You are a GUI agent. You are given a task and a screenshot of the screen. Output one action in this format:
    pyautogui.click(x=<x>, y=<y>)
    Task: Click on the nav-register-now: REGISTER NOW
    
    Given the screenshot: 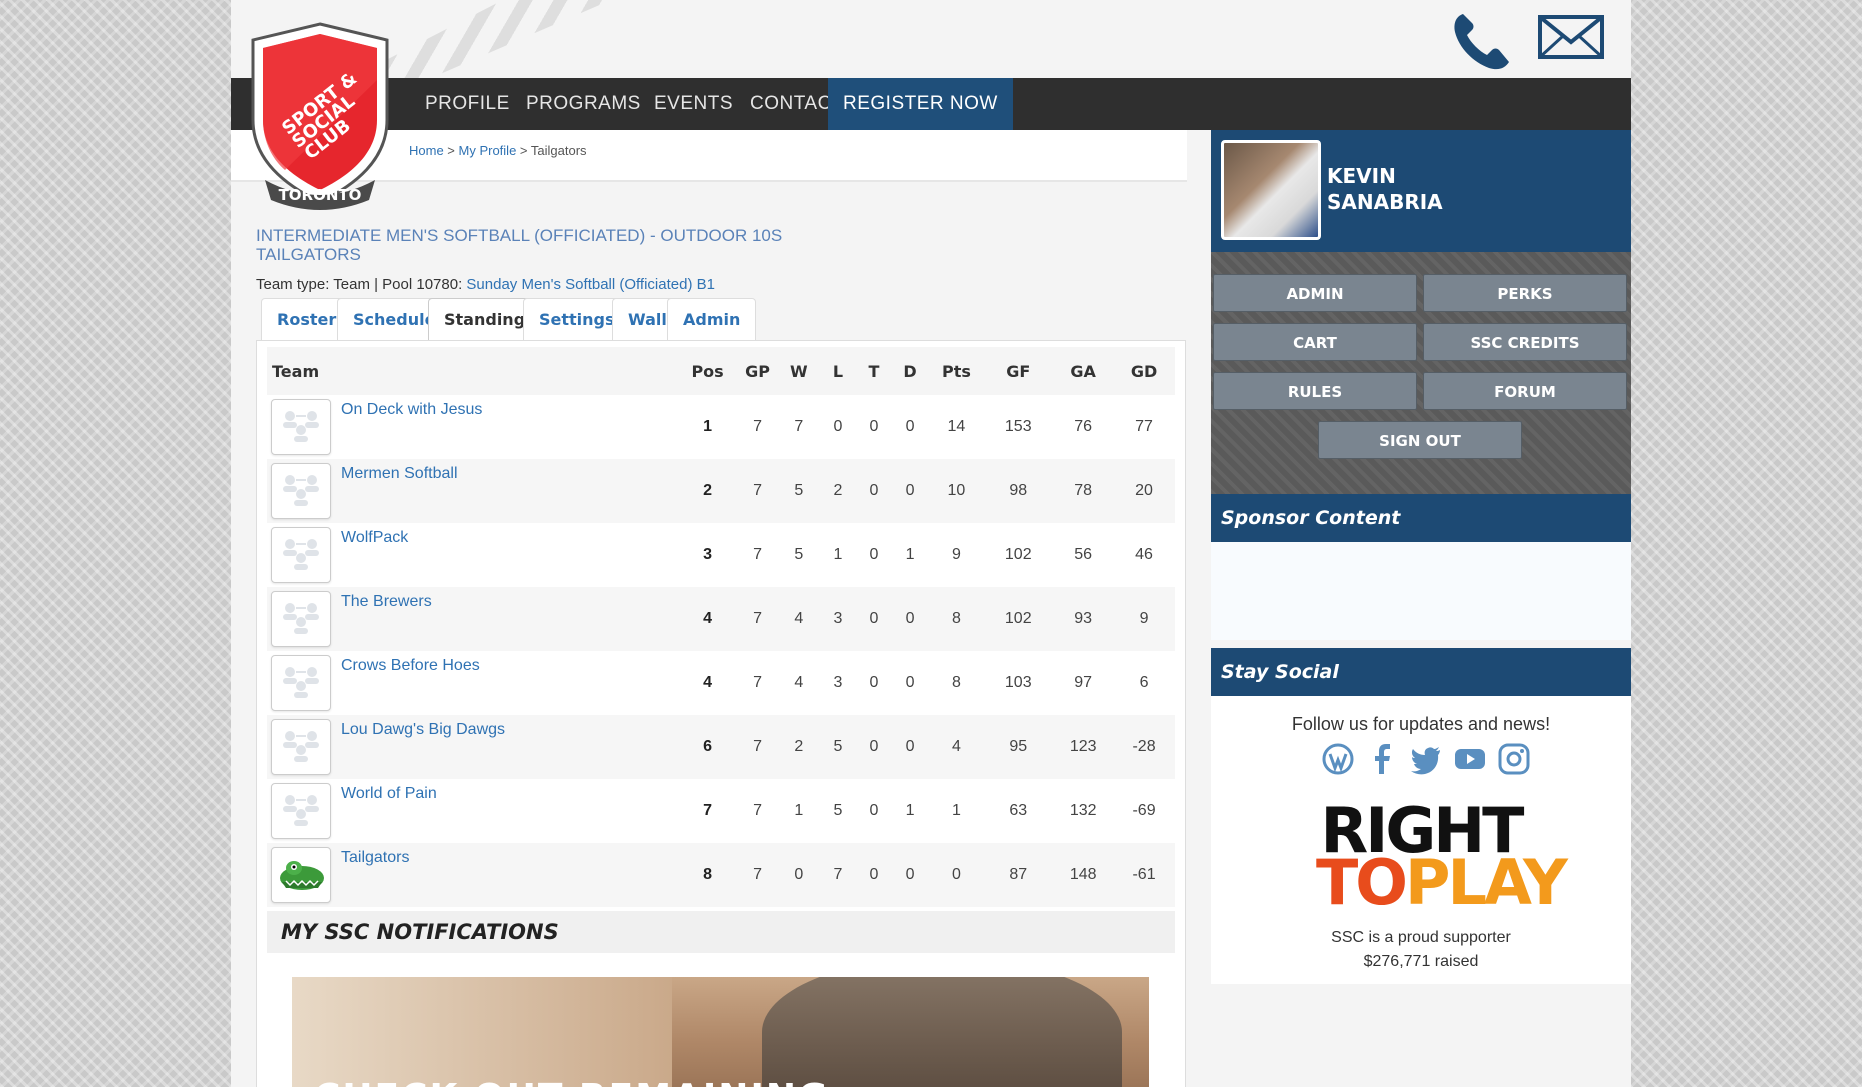 What is the action you would take?
    pyautogui.click(x=920, y=104)
    